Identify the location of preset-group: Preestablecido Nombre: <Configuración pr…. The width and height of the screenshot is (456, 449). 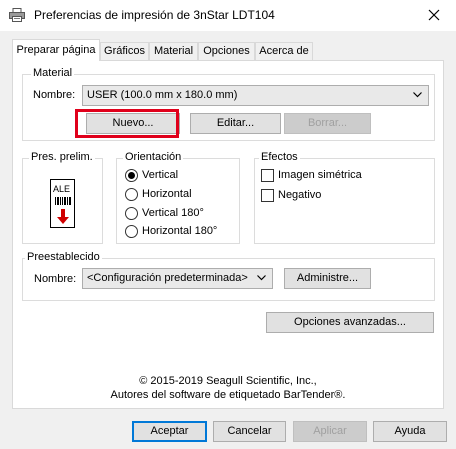
(228, 276).